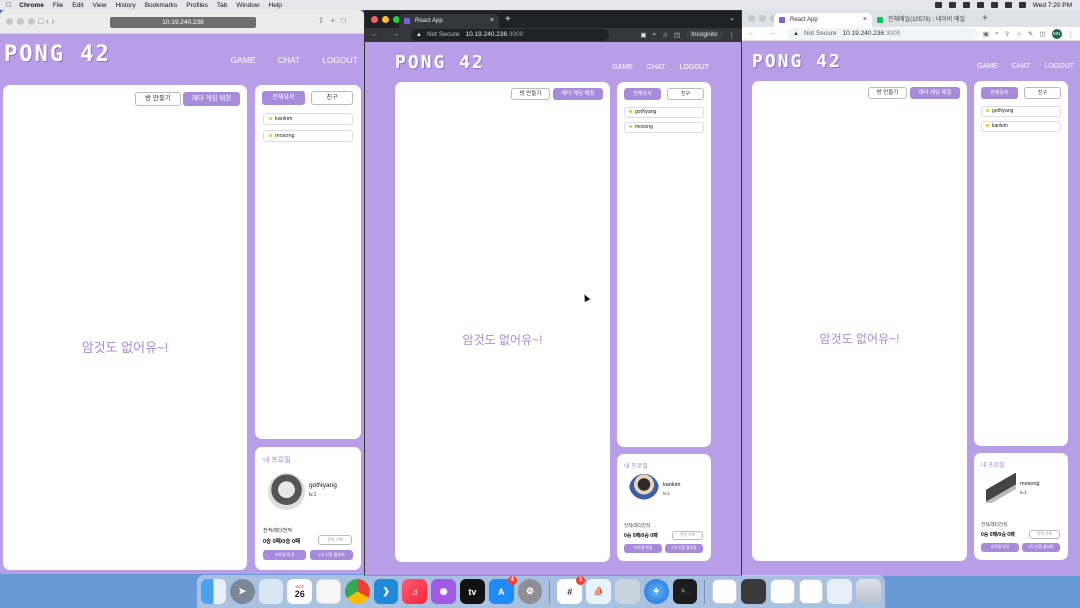 This screenshot has width=1080, height=608. What do you see at coordinates (732, 18) in the screenshot?
I see `chevron-down-icon: ⌄` at bounding box center [732, 18].